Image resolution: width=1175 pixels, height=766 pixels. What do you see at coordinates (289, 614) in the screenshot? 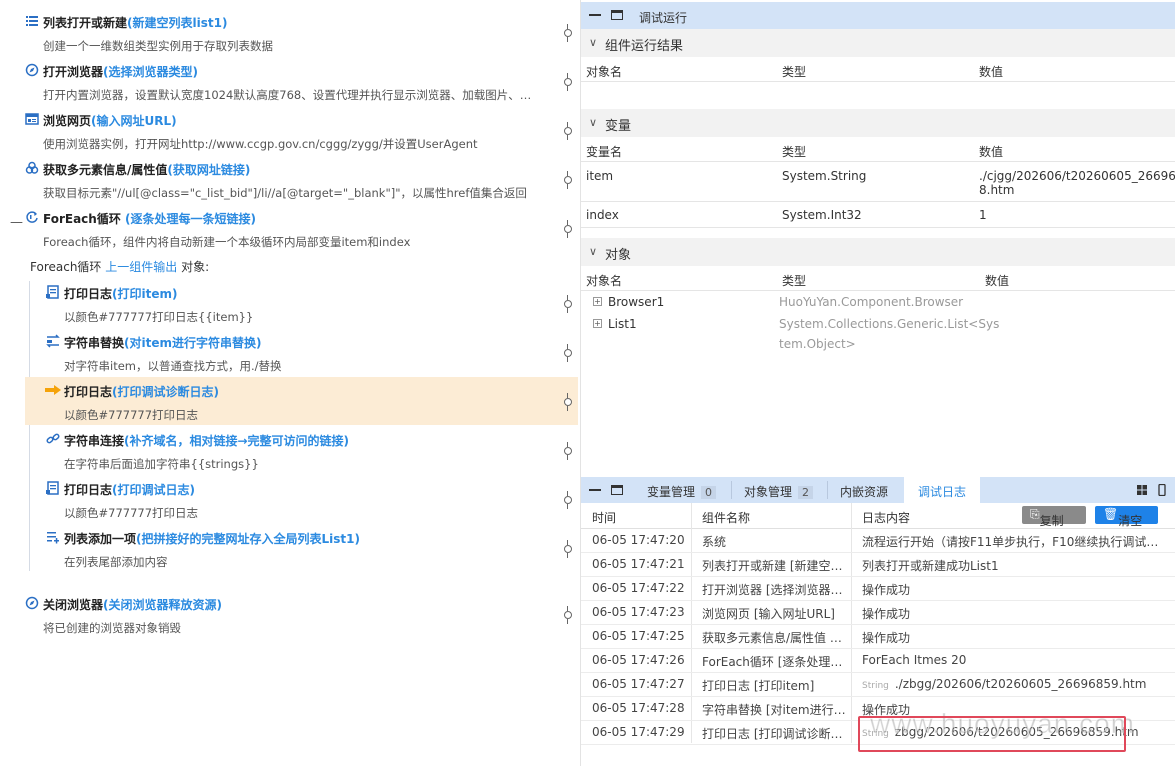
I see `step-close-browser: 关闭浏览器(关闭浏览器释放资源) 将已创建的浏览器对象销毁` at bounding box center [289, 614].